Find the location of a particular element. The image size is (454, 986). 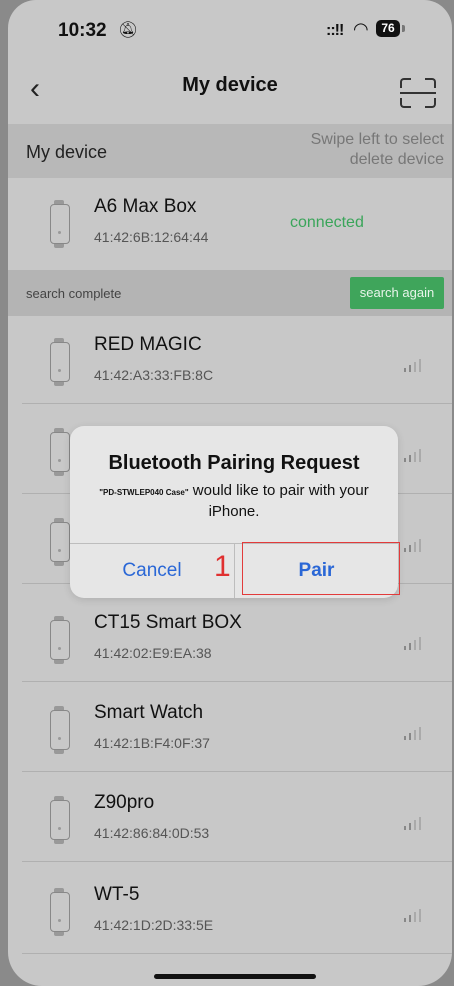

step-number-label: 1 is located at coordinates (222, 566).